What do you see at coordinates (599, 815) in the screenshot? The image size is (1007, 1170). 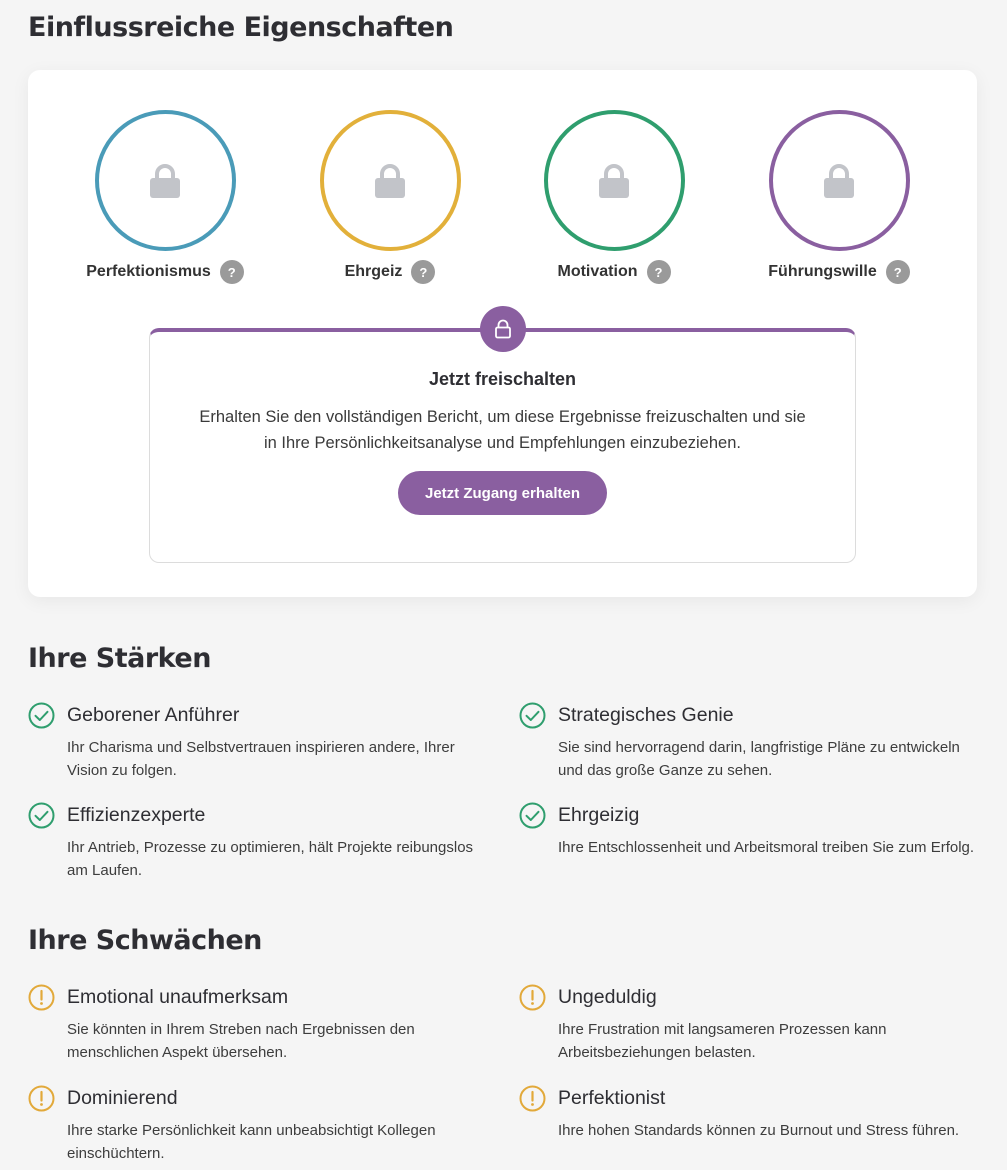 I see `strength-title: Ehrgeizig` at bounding box center [599, 815].